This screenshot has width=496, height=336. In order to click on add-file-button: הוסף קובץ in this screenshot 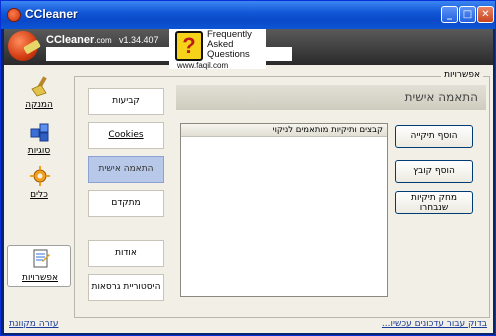, I will do `click(434, 171)`.